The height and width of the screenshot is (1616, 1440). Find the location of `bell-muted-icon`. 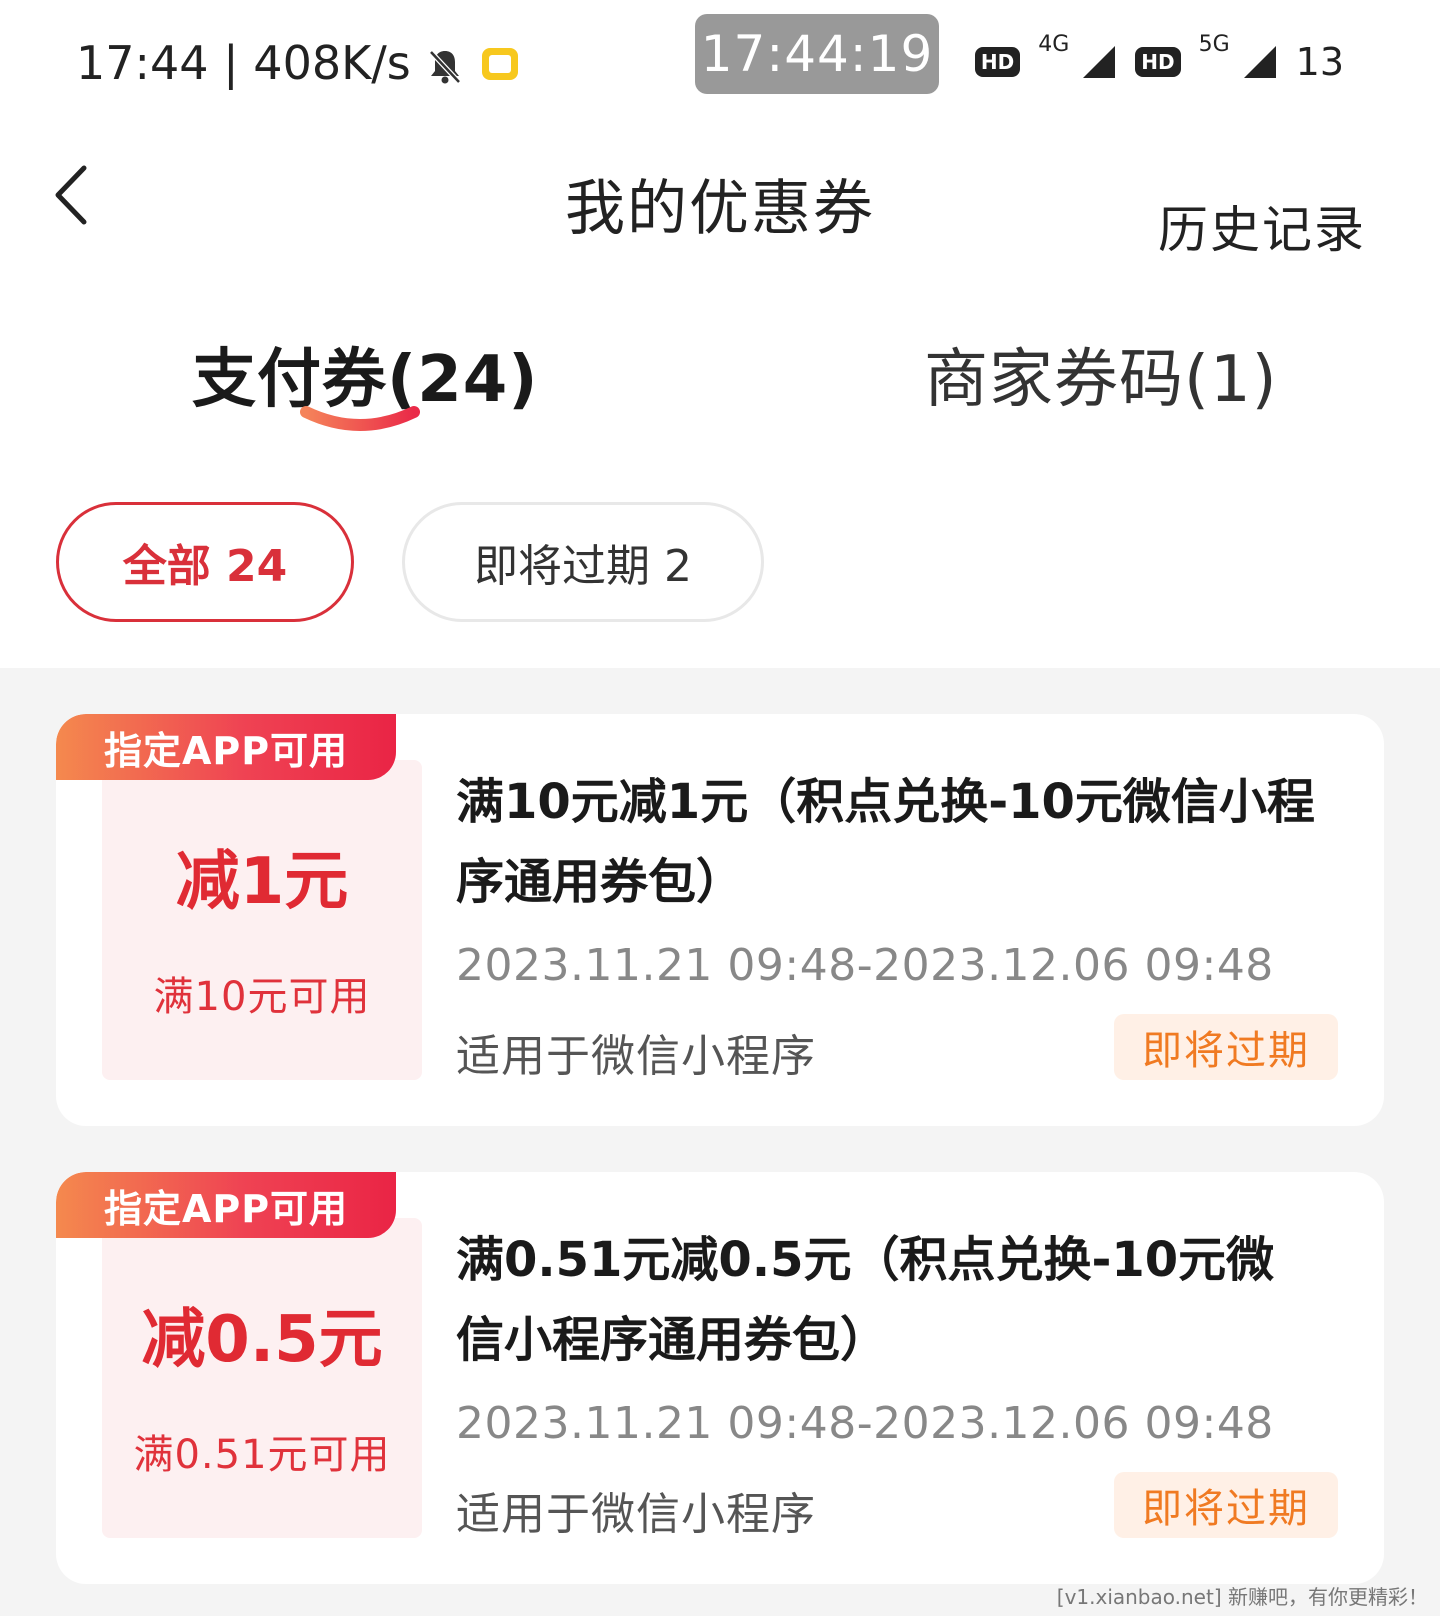

bell-muted-icon is located at coordinates (445, 63).